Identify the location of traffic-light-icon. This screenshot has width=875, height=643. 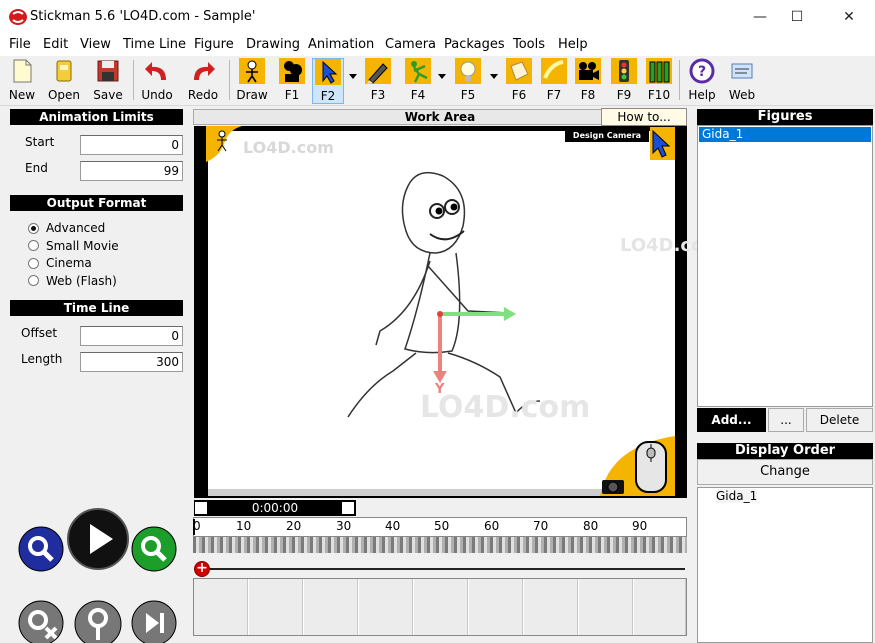
(624, 71).